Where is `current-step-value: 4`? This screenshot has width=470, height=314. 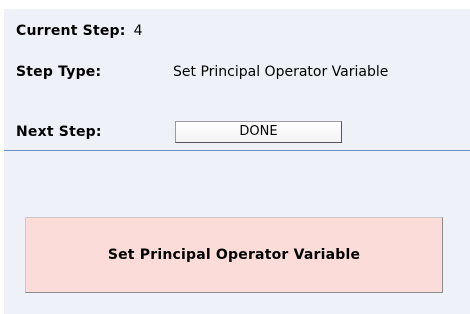
current-step-value: 4 is located at coordinates (138, 31).